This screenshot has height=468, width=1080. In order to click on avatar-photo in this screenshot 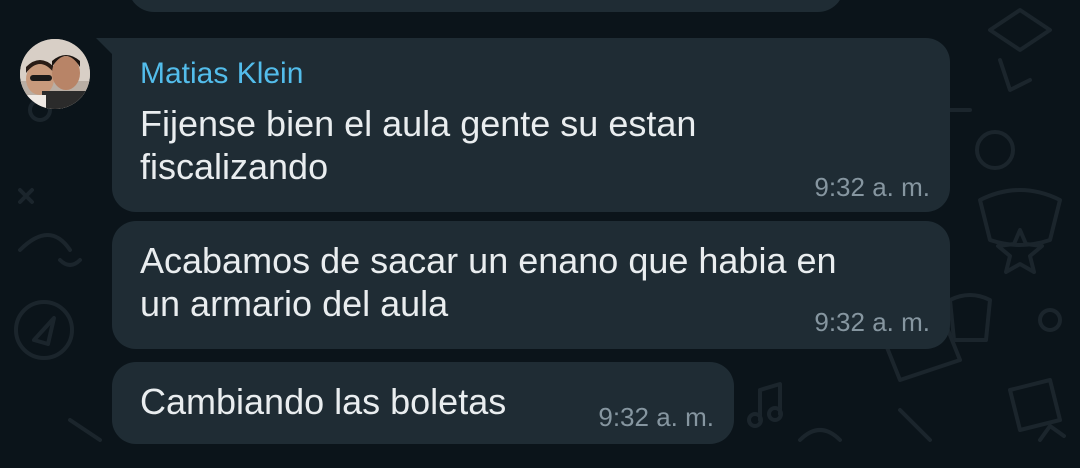, I will do `click(55, 74)`.